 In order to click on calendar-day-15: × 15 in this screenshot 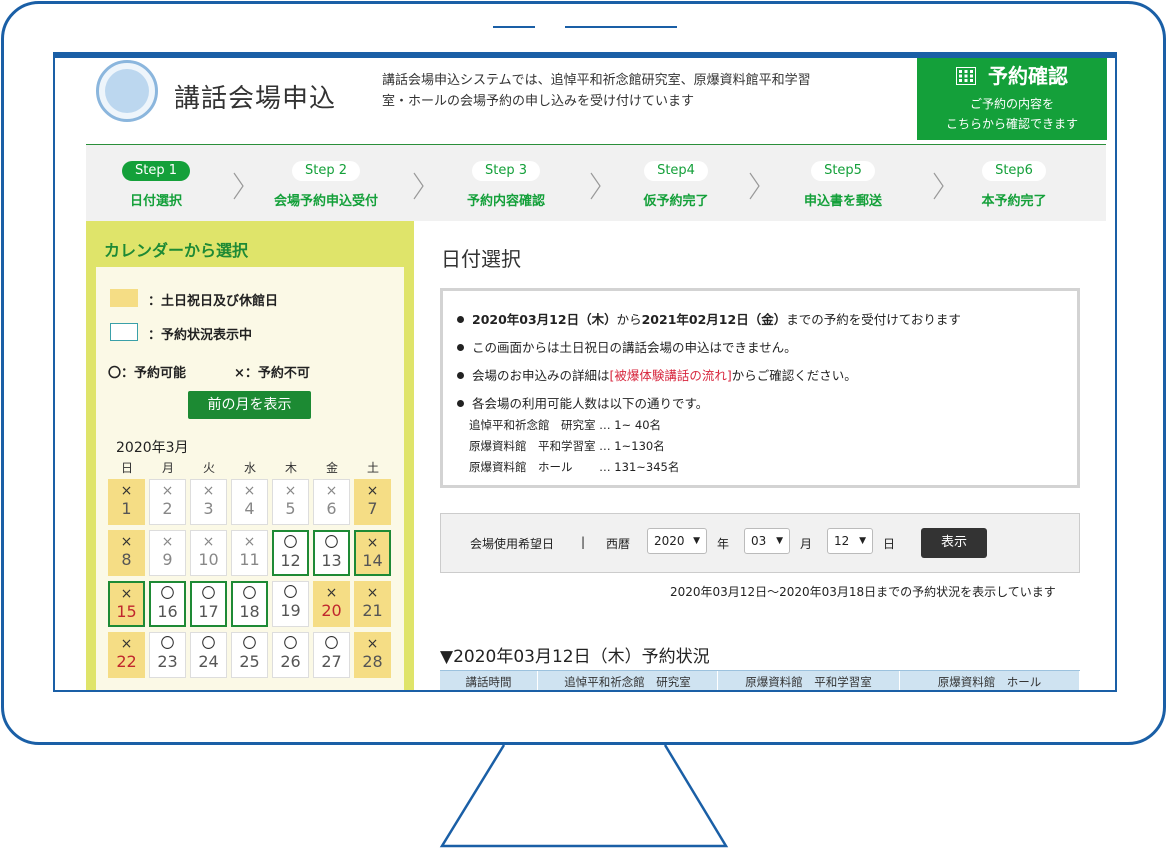, I will do `click(126, 604)`.